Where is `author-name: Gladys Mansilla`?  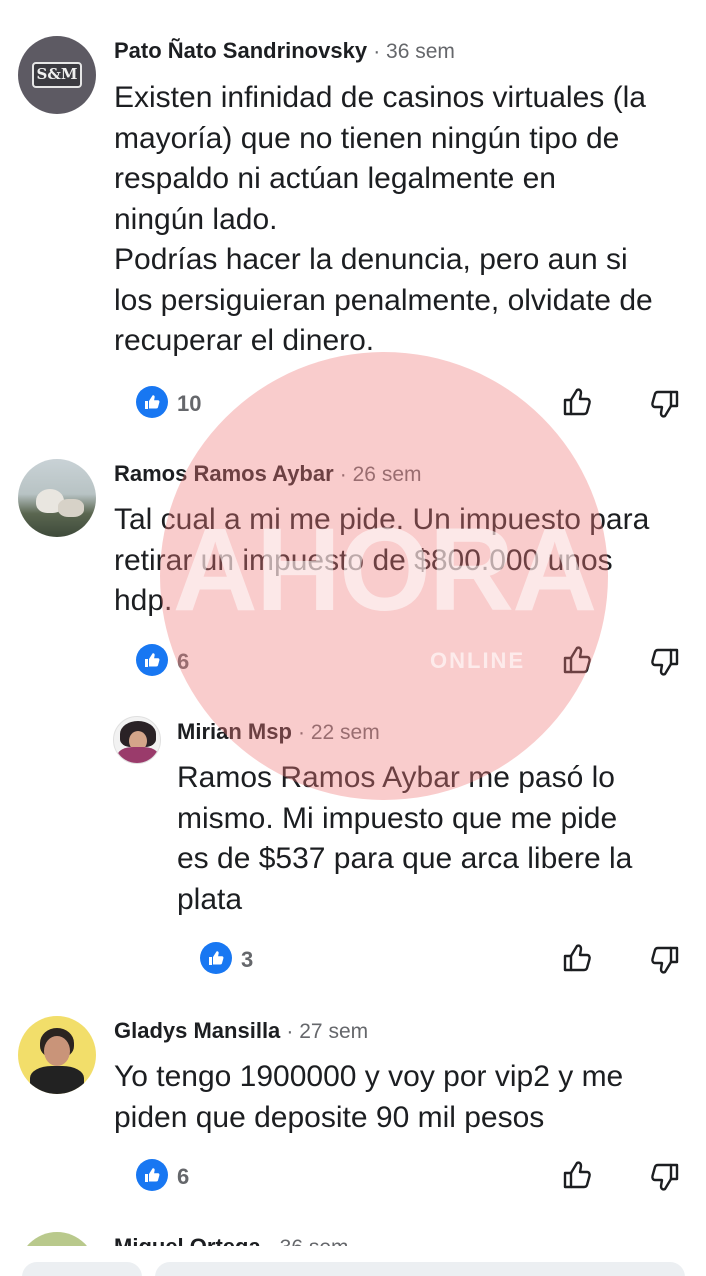
author-name: Gladys Mansilla is located at coordinates (197, 1030).